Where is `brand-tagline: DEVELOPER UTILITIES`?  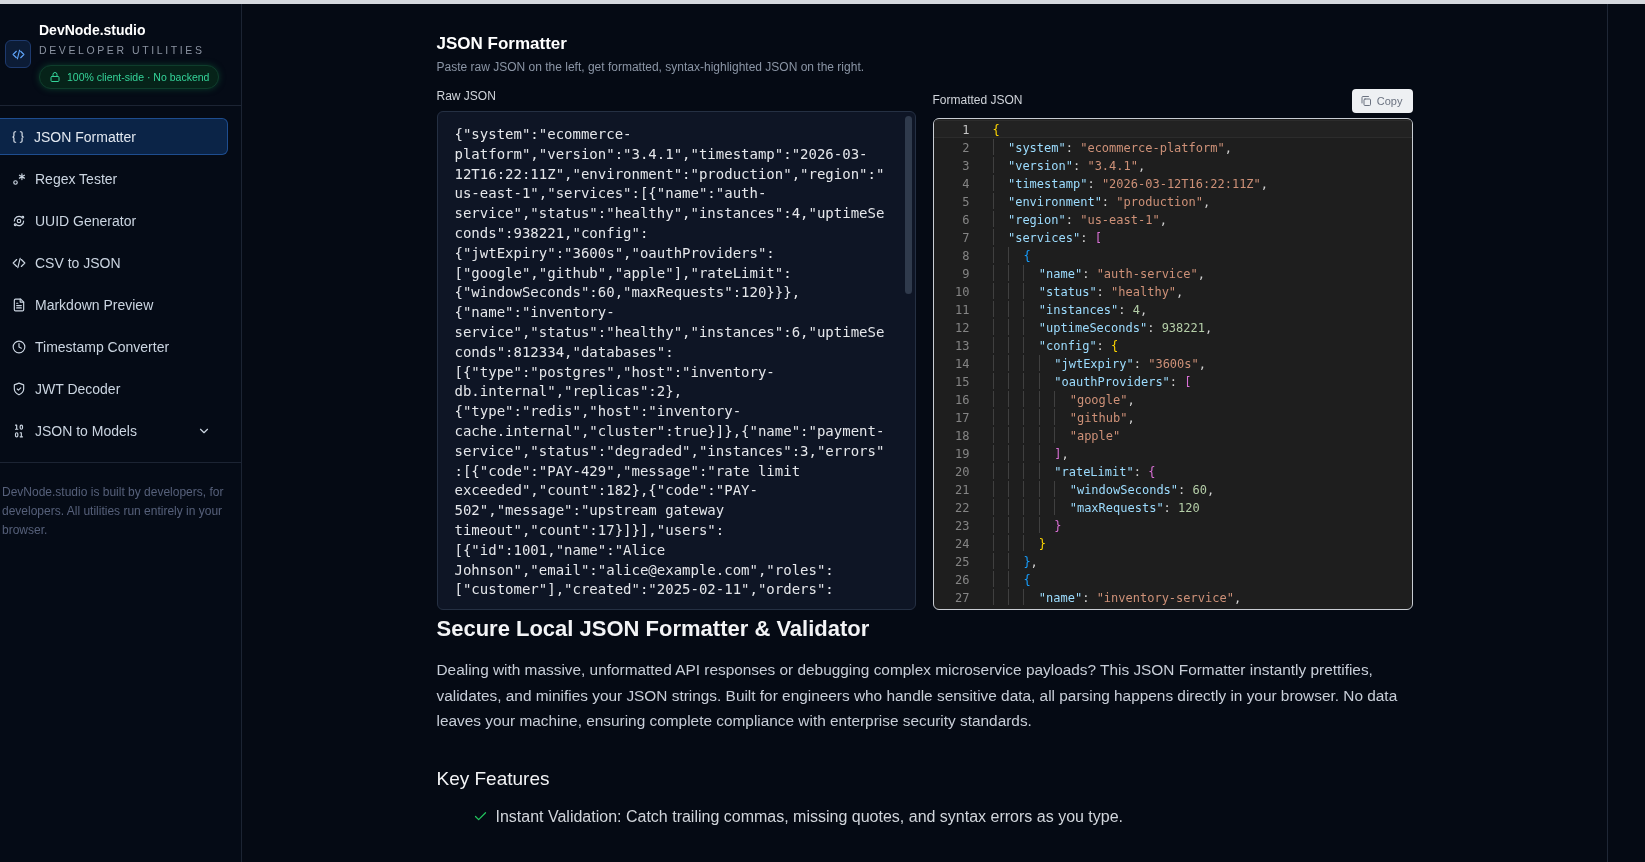 brand-tagline: DEVELOPER UTILITIES is located at coordinates (122, 50).